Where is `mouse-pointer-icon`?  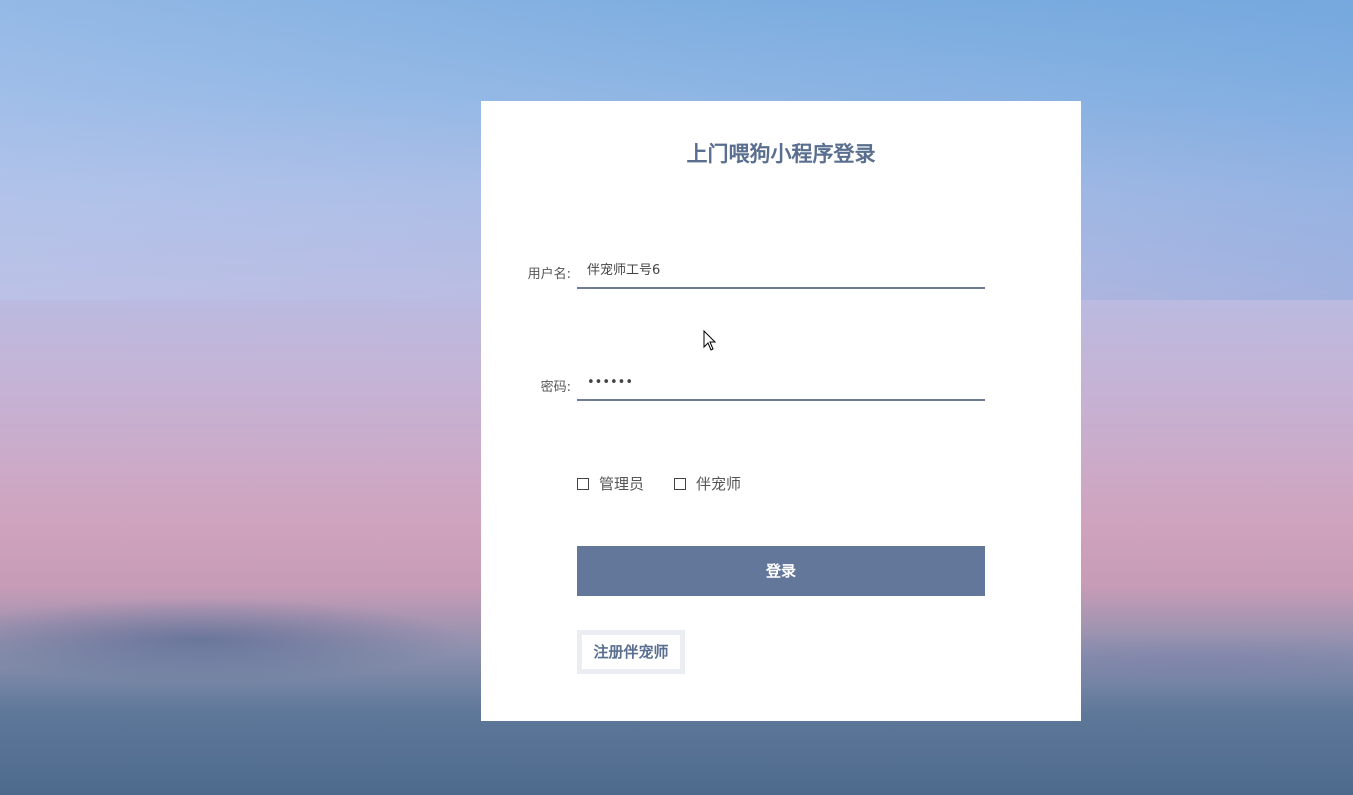
mouse-pointer-icon is located at coordinates (710, 340).